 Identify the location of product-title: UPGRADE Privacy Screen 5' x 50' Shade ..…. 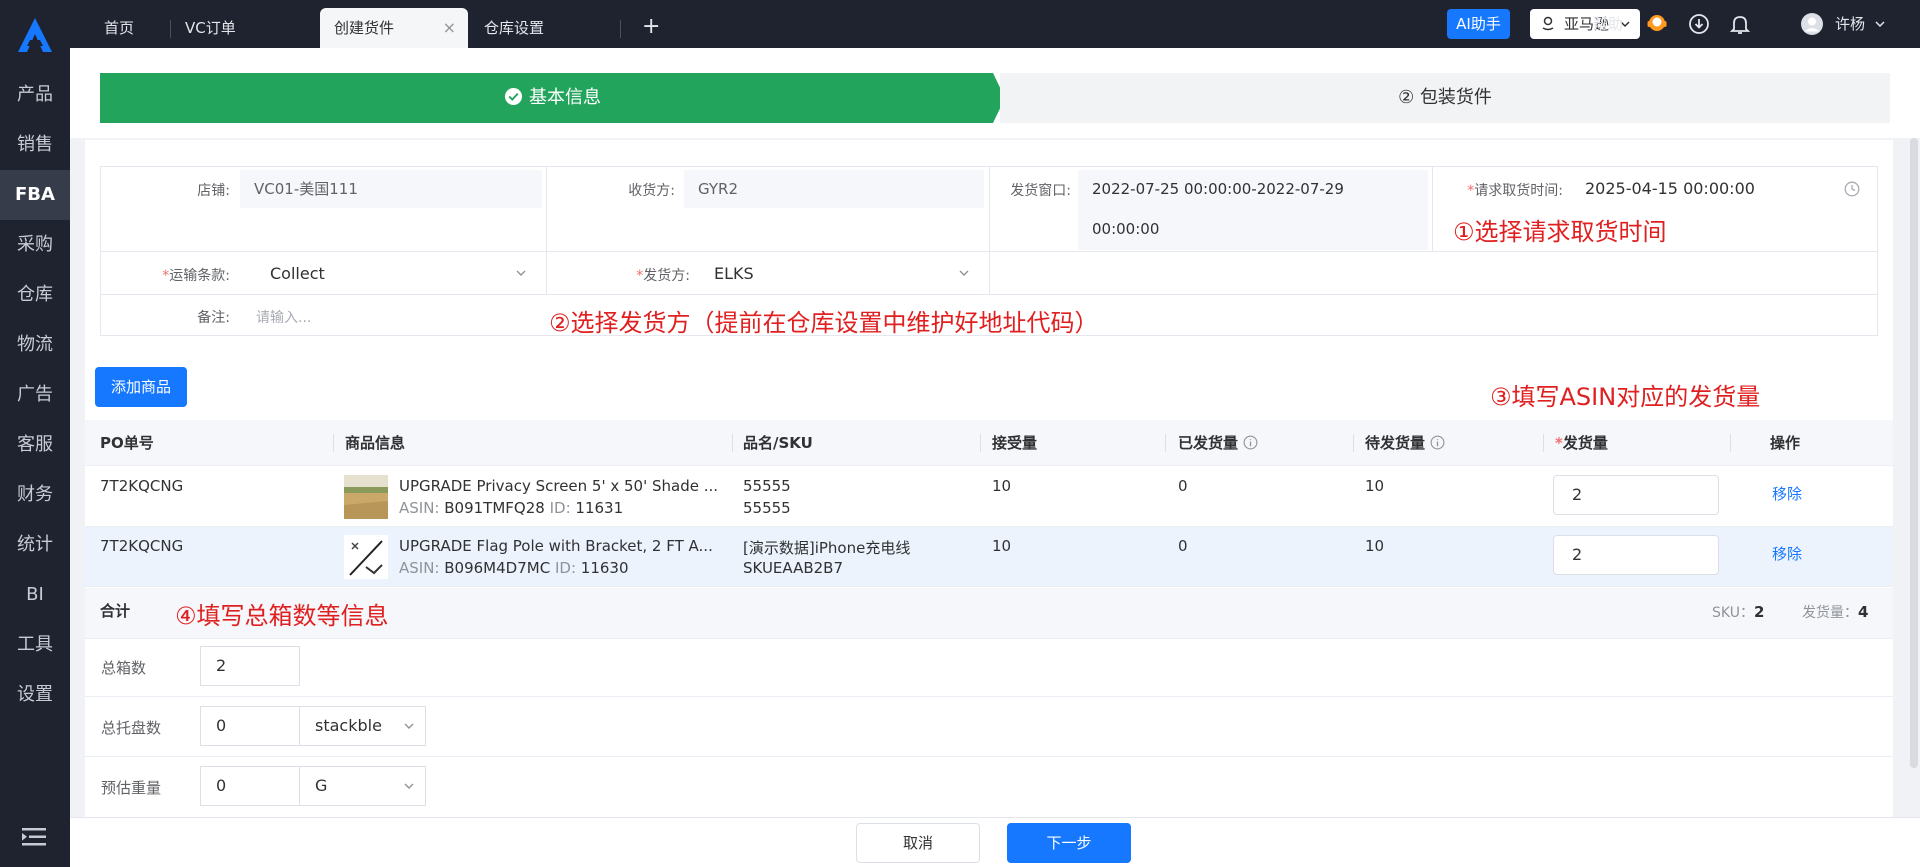
(558, 486).